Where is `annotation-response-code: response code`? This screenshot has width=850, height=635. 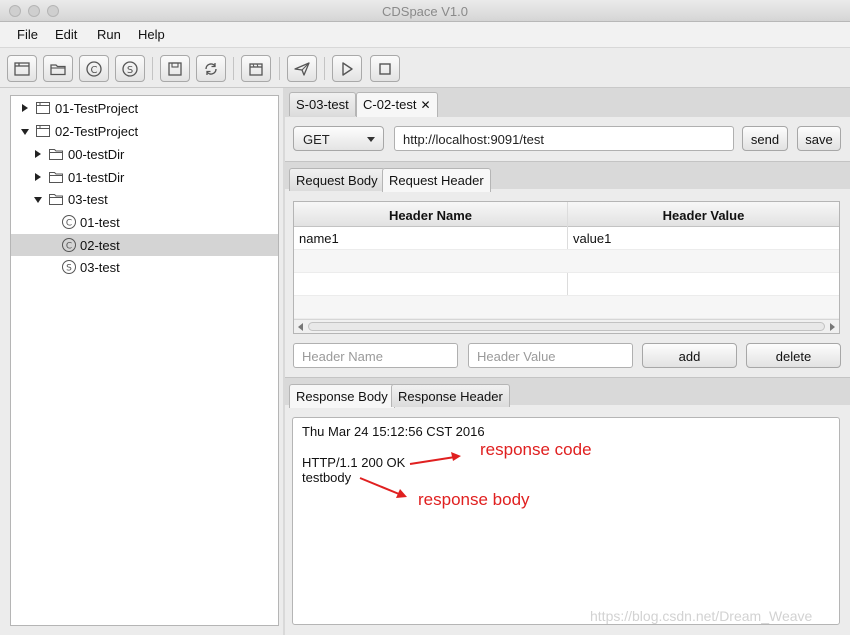
annotation-response-code: response code is located at coordinates (536, 449).